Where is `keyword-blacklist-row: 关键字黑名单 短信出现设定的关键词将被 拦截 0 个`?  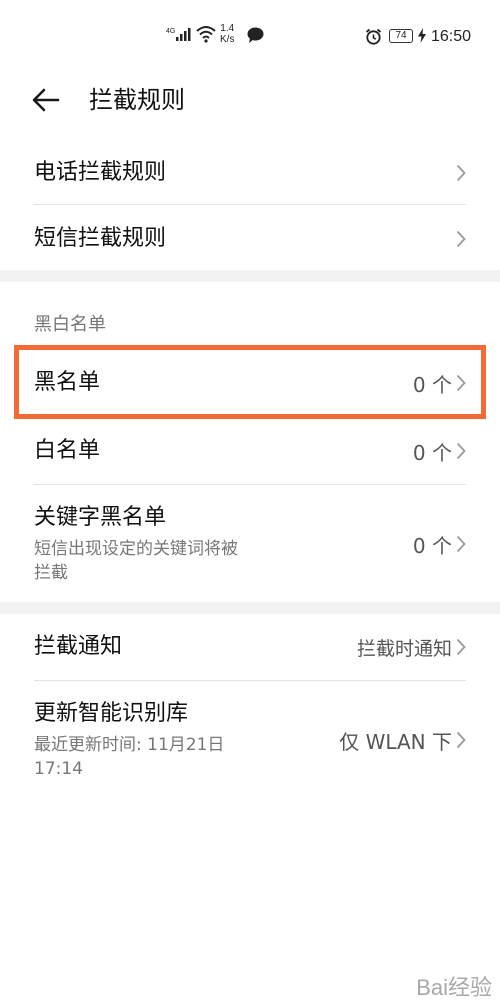 keyword-blacklist-row: 关键字黑名单 短信出现设定的关键词将被 拦截 0 个 is located at coordinates (250, 544).